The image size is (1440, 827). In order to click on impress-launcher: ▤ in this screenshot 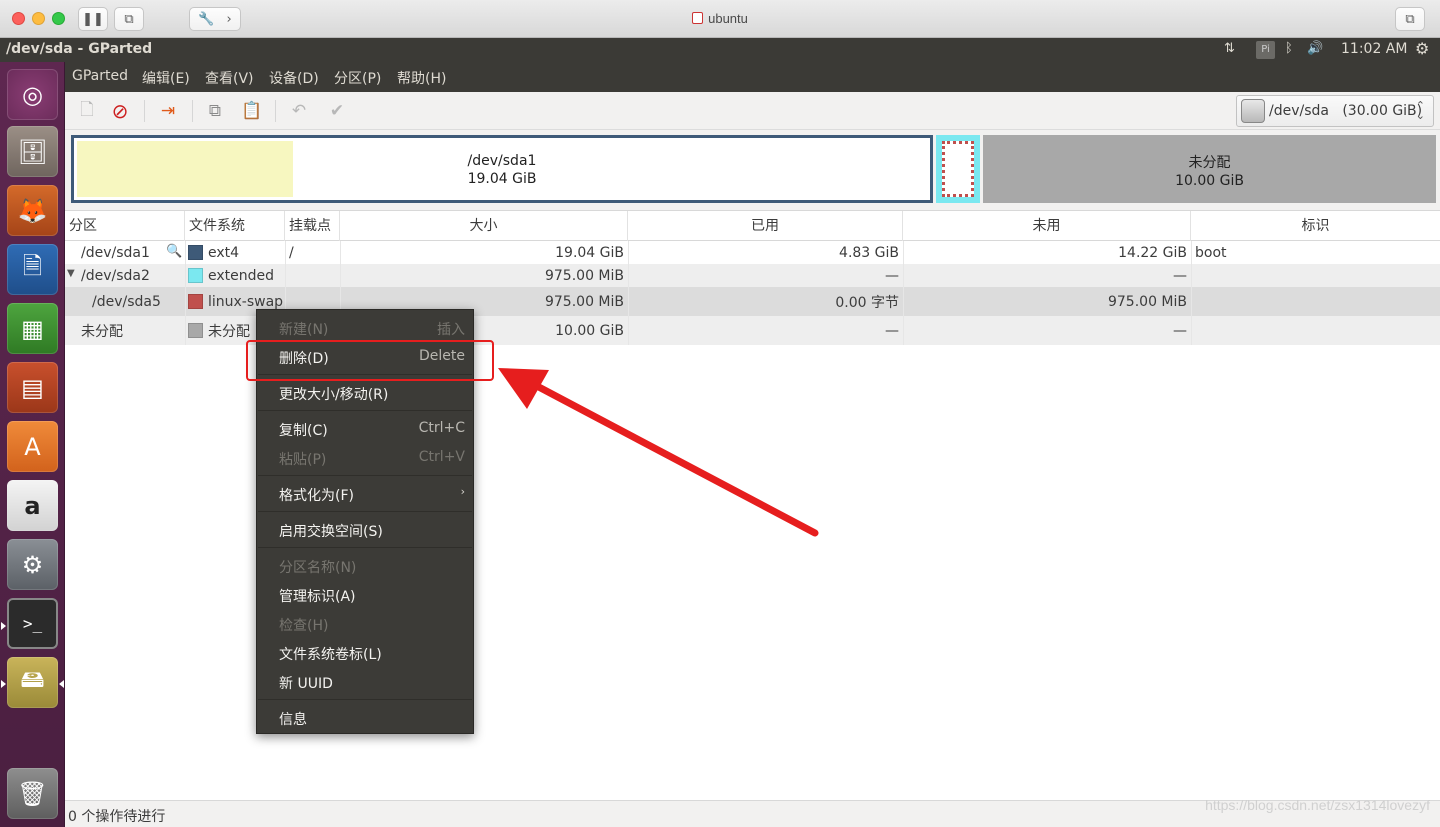, I will do `click(32, 387)`.